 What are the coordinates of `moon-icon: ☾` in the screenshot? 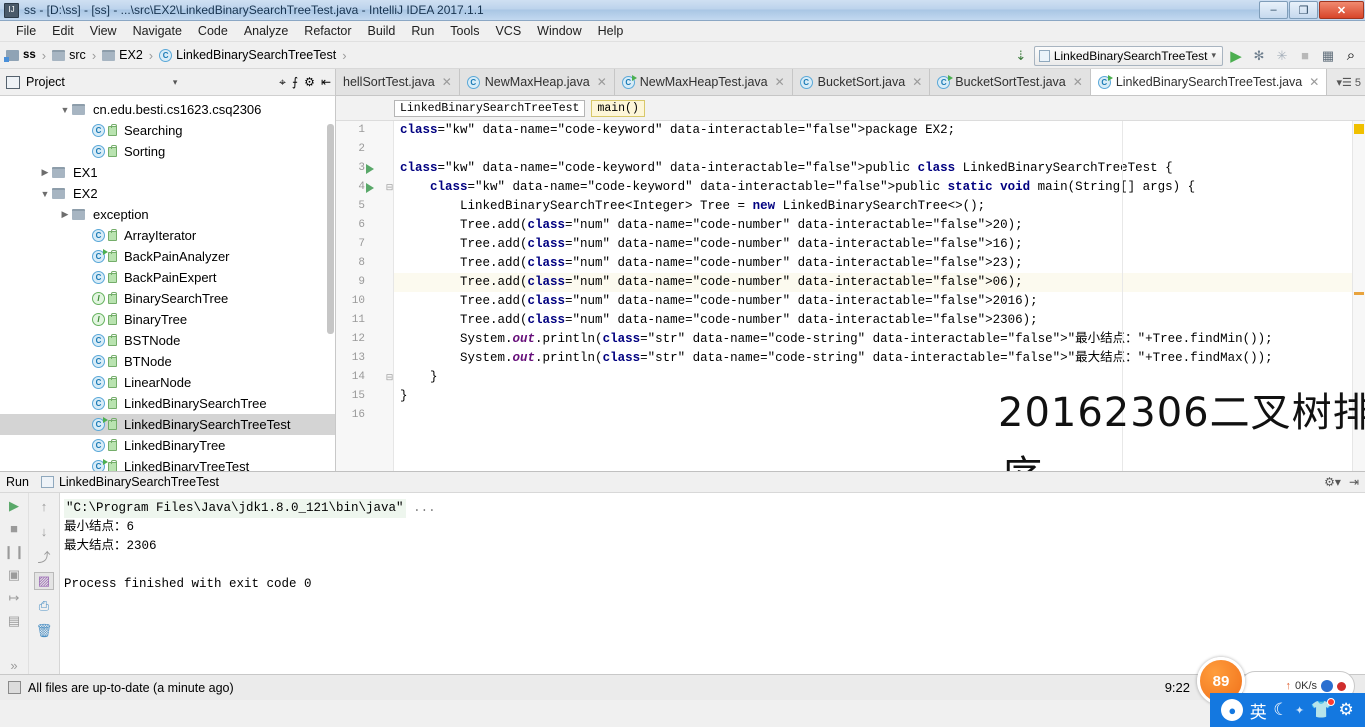 It's located at (1280, 710).